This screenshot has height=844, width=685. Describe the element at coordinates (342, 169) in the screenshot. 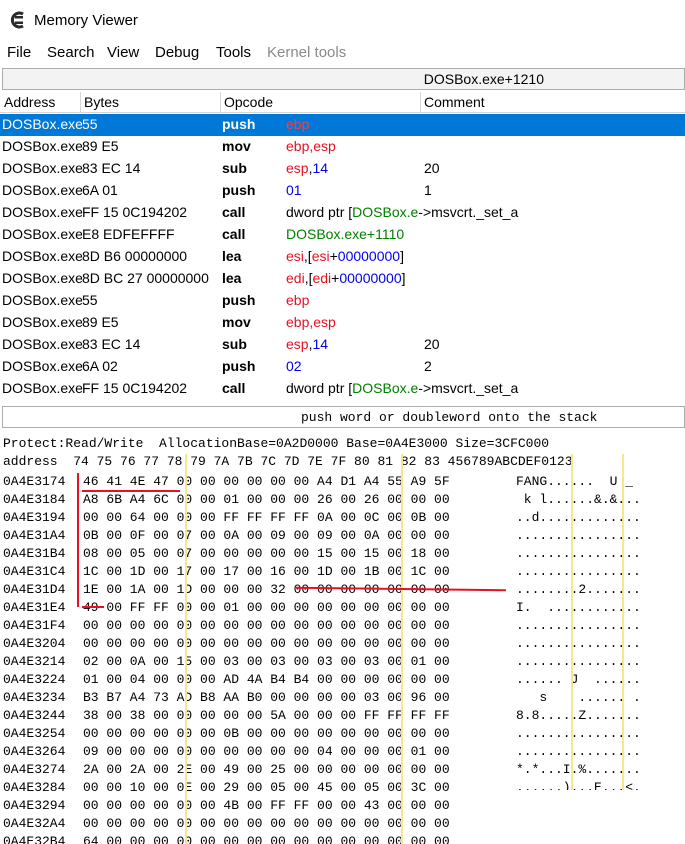

I see `disasm-row: DOSBox.exe+121383 EC 14 sub esp,14 20` at that location.